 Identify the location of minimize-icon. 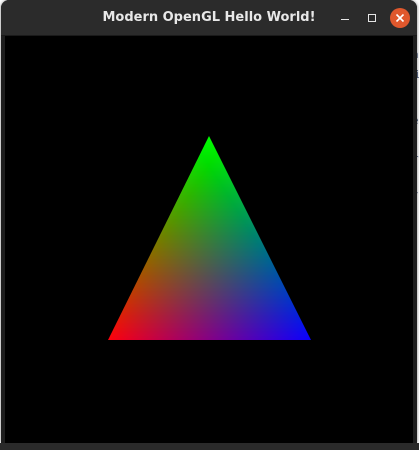
(345, 19).